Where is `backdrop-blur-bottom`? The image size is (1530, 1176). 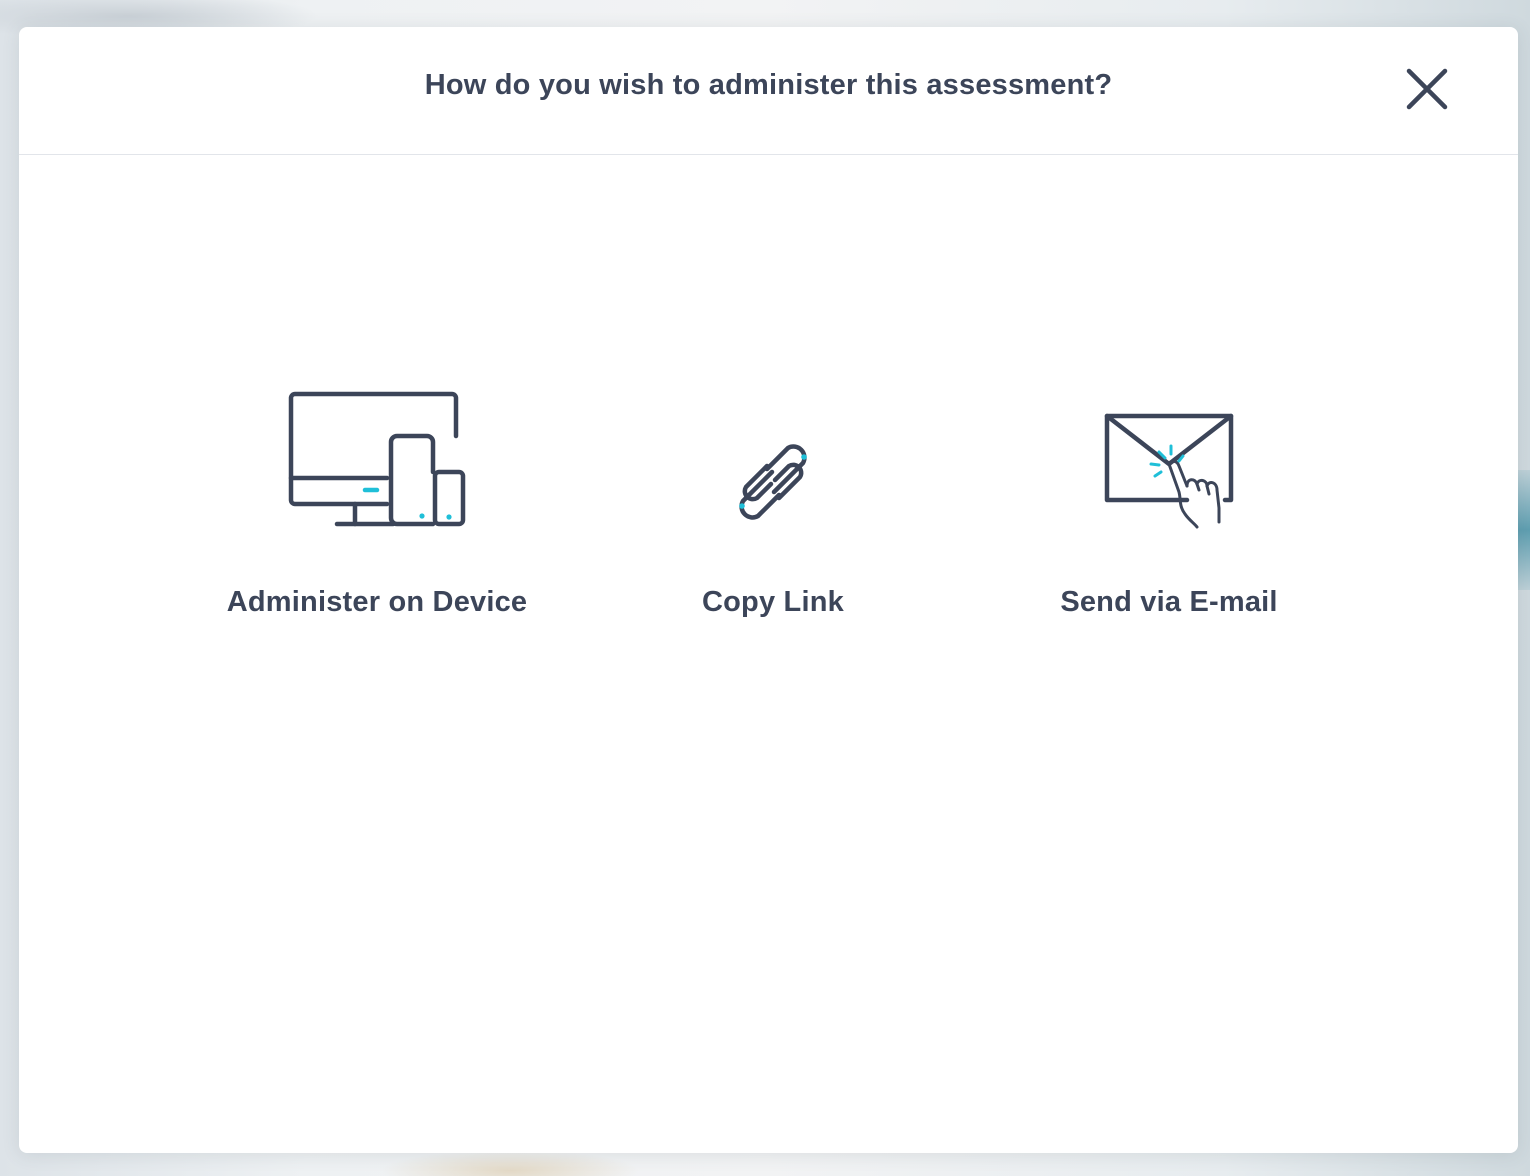 backdrop-blur-bottom is located at coordinates (510, 1163).